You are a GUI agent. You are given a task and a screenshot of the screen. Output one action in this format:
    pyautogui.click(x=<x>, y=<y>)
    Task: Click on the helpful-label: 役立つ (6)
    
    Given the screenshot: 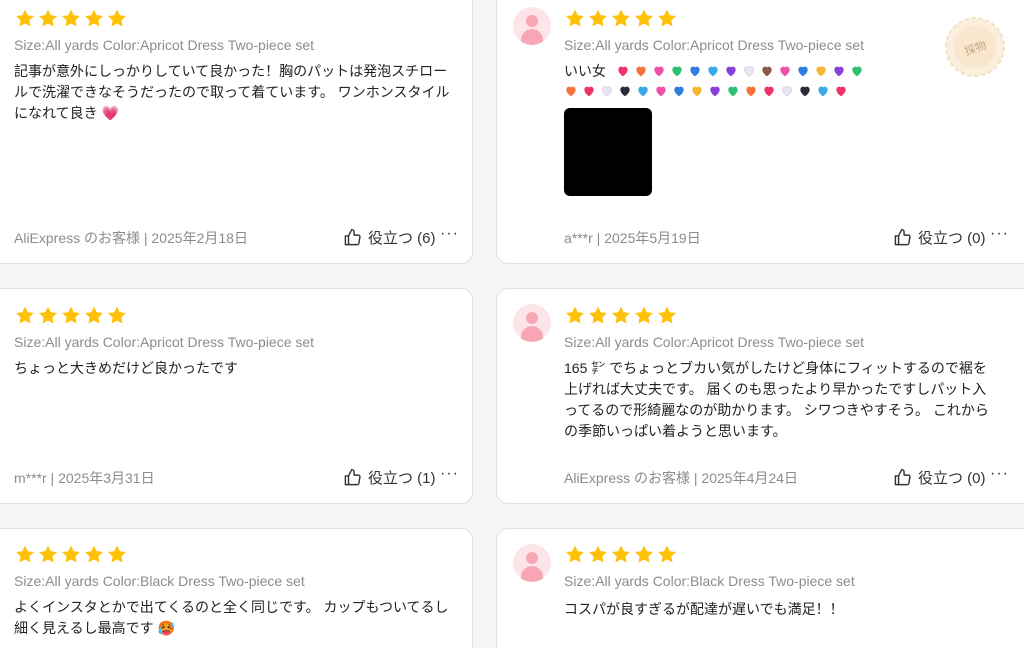 What is the action you would take?
    pyautogui.click(x=402, y=238)
    